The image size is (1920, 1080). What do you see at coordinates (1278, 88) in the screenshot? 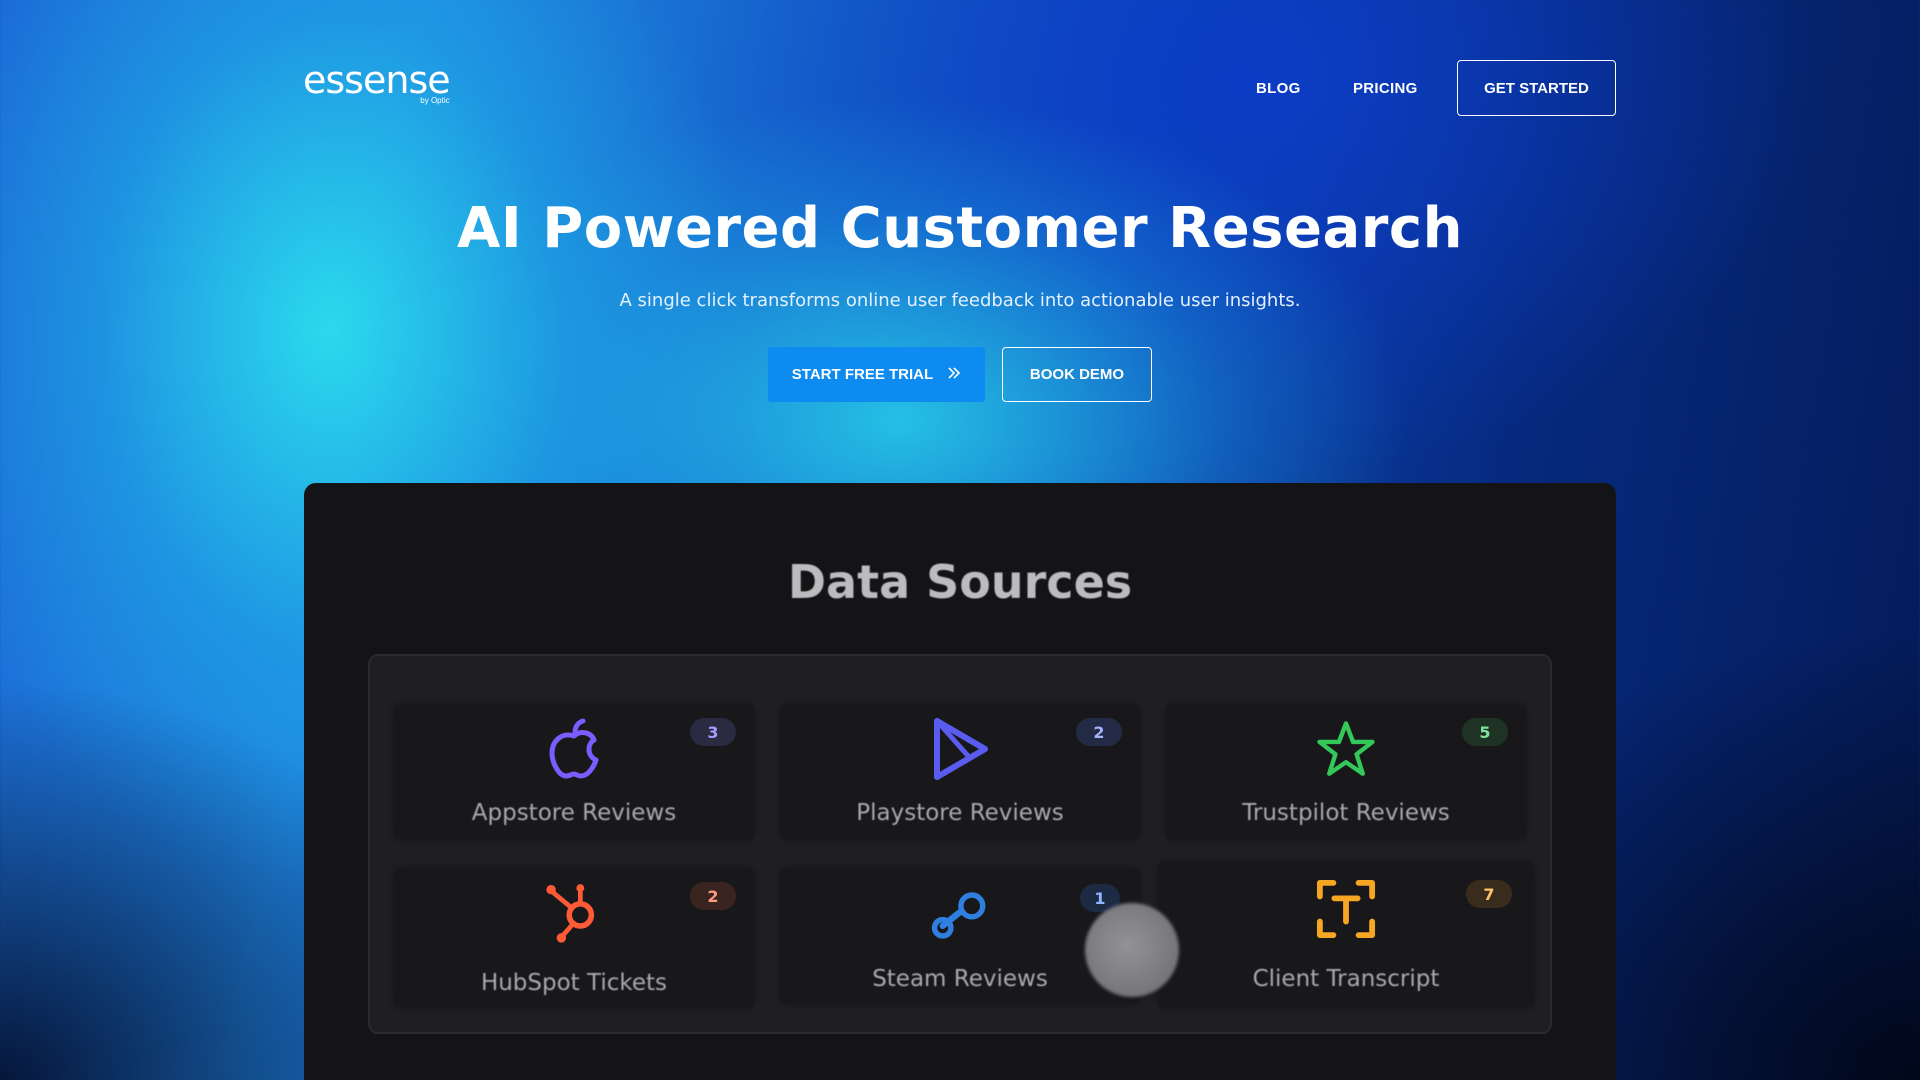
I see `nav-blog-link: BLOG` at bounding box center [1278, 88].